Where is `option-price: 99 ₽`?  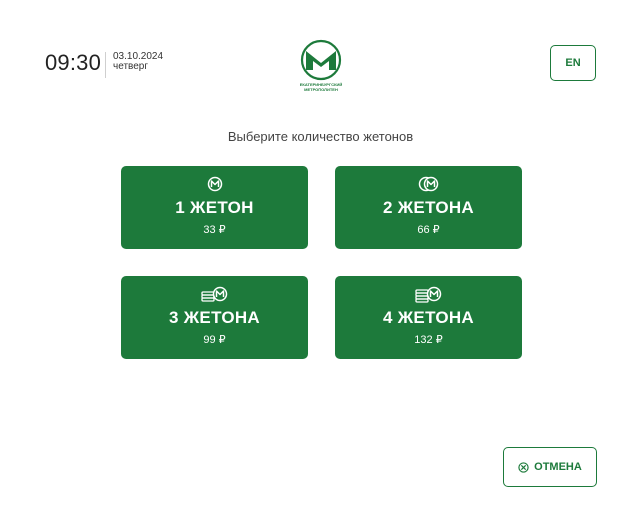
option-price: 99 ₽ is located at coordinates (214, 340).